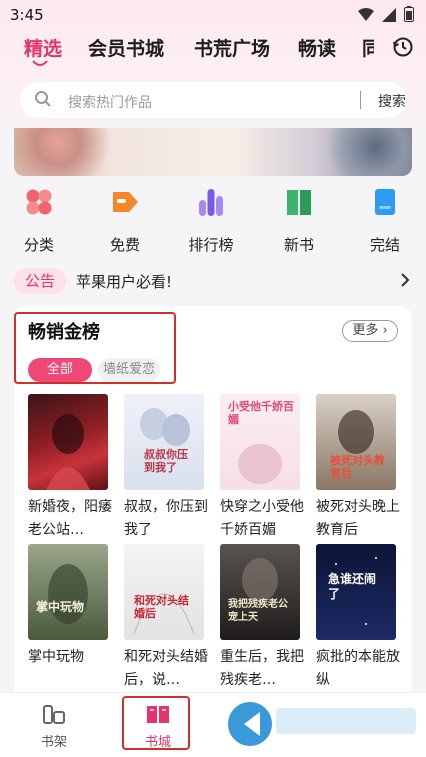  Describe the element at coordinates (40, 63) in the screenshot. I see `active-tab-indicator` at that location.